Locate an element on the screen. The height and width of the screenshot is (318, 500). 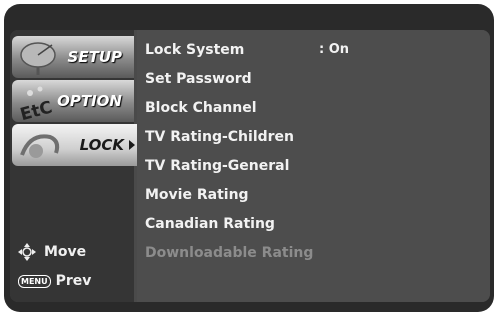
legend-move-label: Move is located at coordinates (65, 252).